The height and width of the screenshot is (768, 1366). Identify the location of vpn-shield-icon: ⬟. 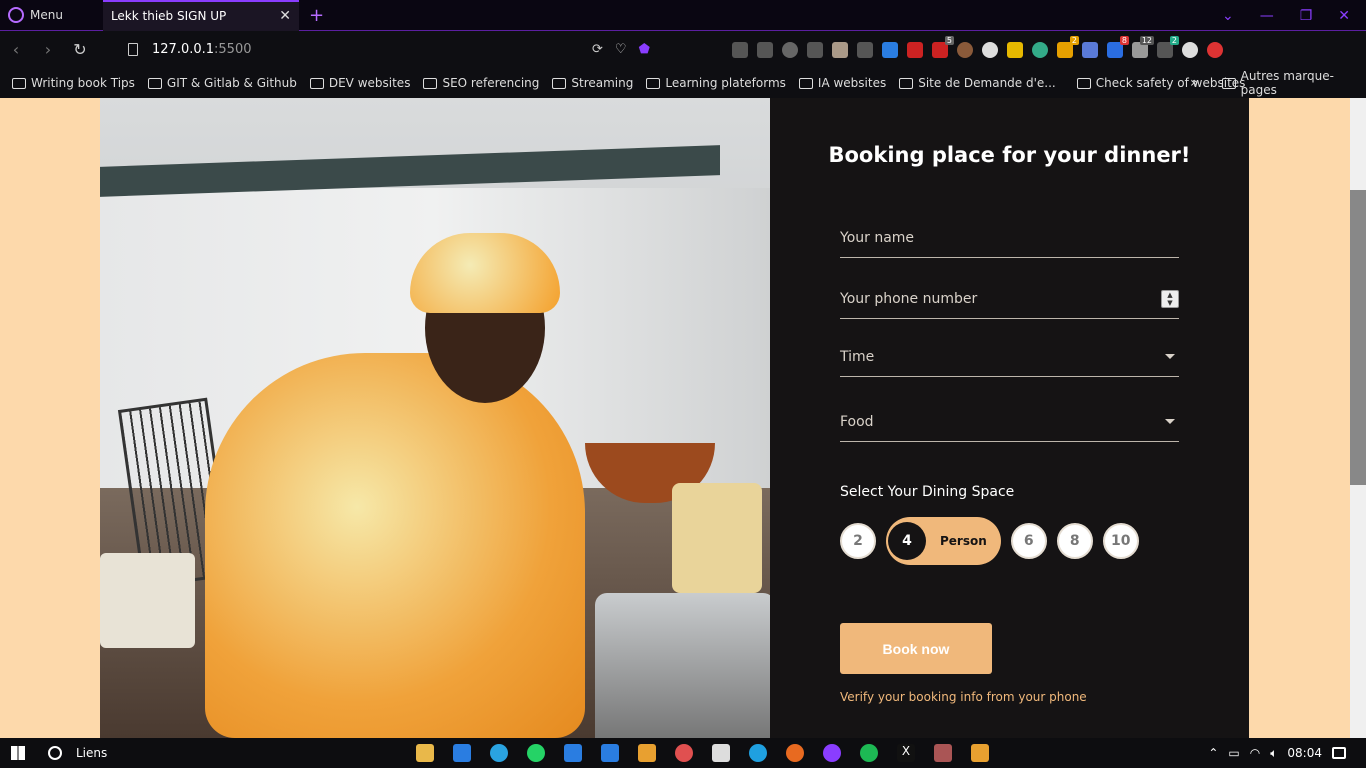
(644, 49).